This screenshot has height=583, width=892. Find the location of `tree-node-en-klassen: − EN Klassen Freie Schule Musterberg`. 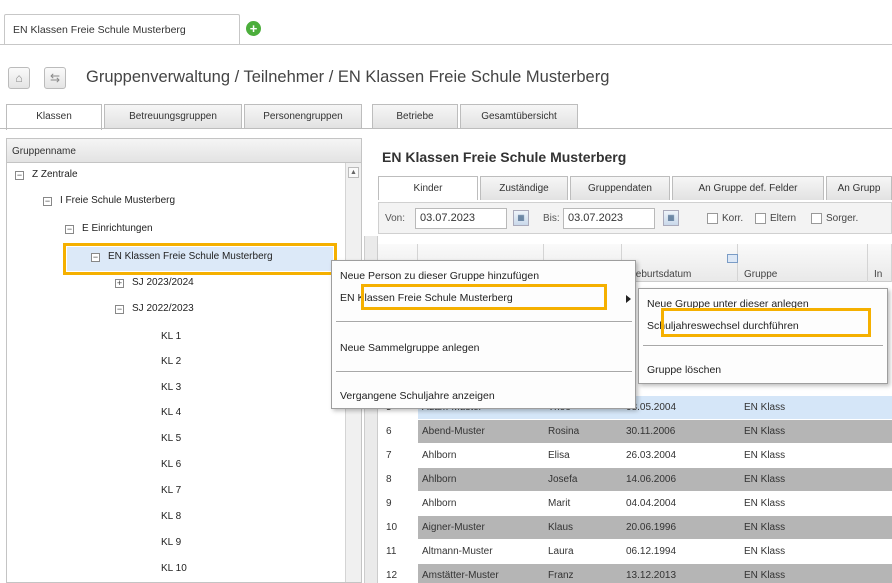

tree-node-en-klassen: − EN Klassen Freie Schule Musterberg is located at coordinates (182, 261).